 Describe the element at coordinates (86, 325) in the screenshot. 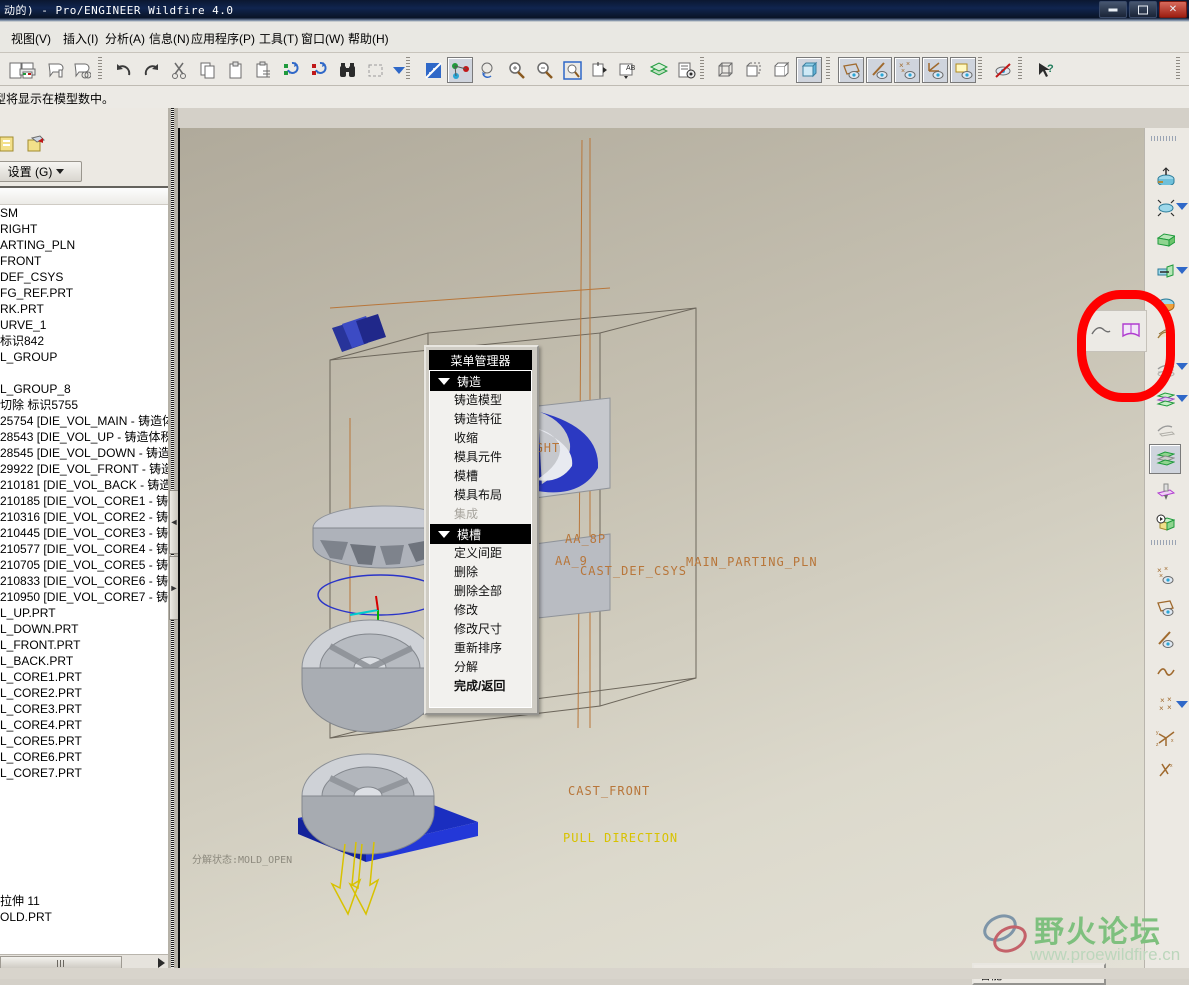

I see `tree-item: URVE_1` at that location.